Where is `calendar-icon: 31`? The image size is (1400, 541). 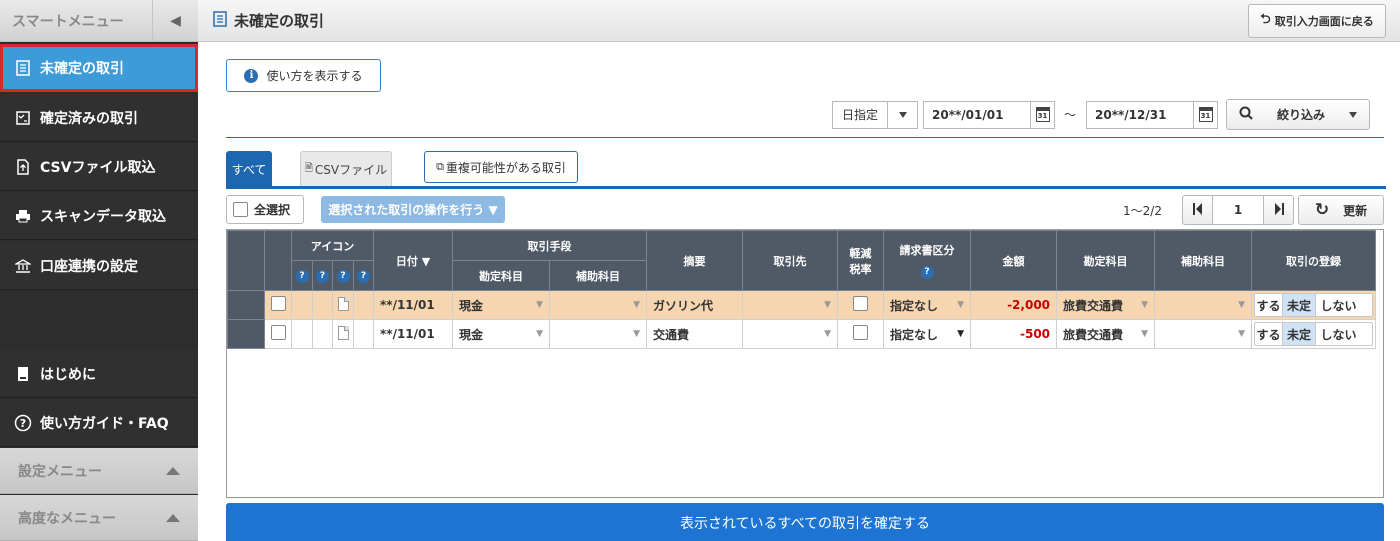
calendar-icon: 31 is located at coordinates (1042, 114).